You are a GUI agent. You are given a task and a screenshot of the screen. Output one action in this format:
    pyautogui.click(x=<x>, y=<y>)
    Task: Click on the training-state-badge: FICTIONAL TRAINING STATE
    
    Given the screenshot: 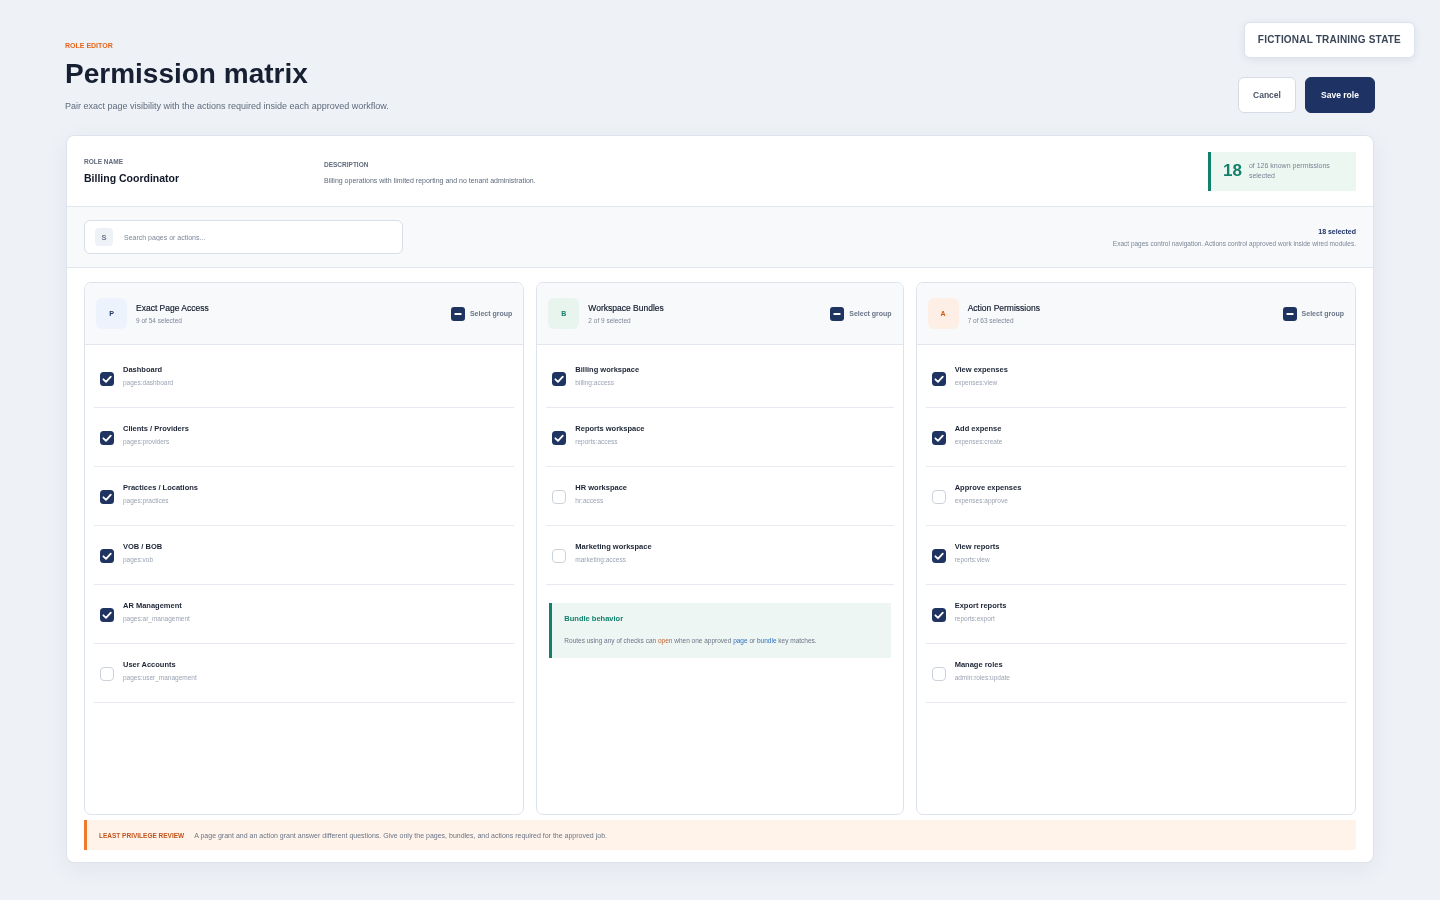 What is the action you would take?
    pyautogui.click(x=1329, y=40)
    